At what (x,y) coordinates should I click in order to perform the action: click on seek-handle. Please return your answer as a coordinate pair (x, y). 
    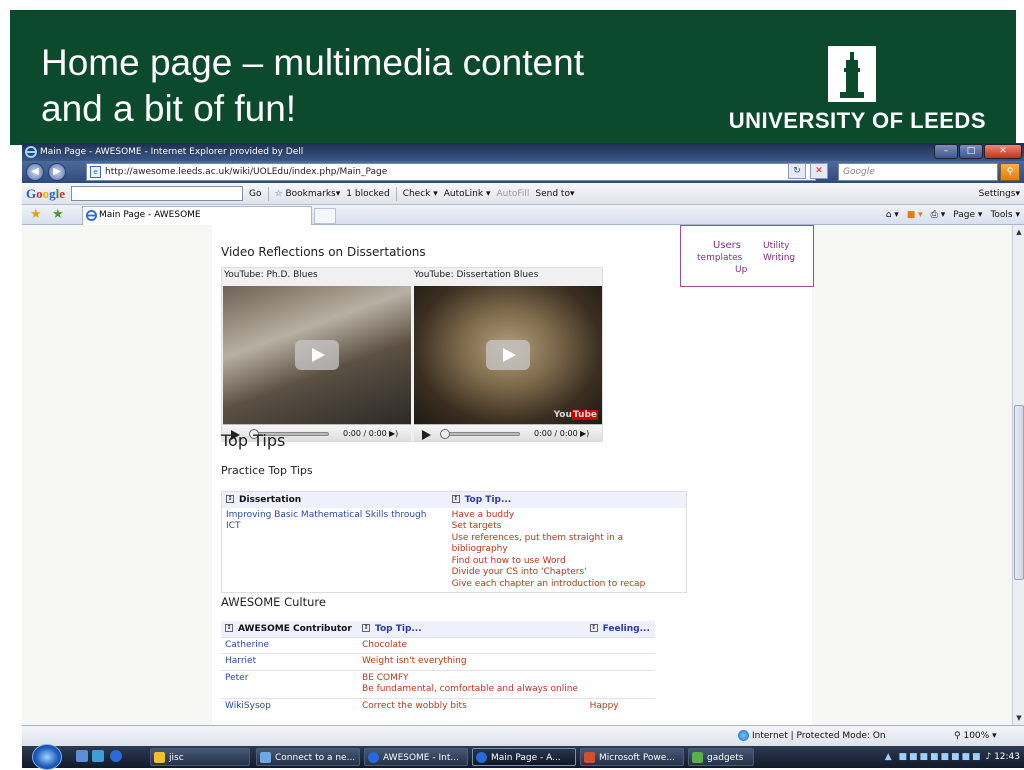
    Looking at the image, I should click on (445, 434).